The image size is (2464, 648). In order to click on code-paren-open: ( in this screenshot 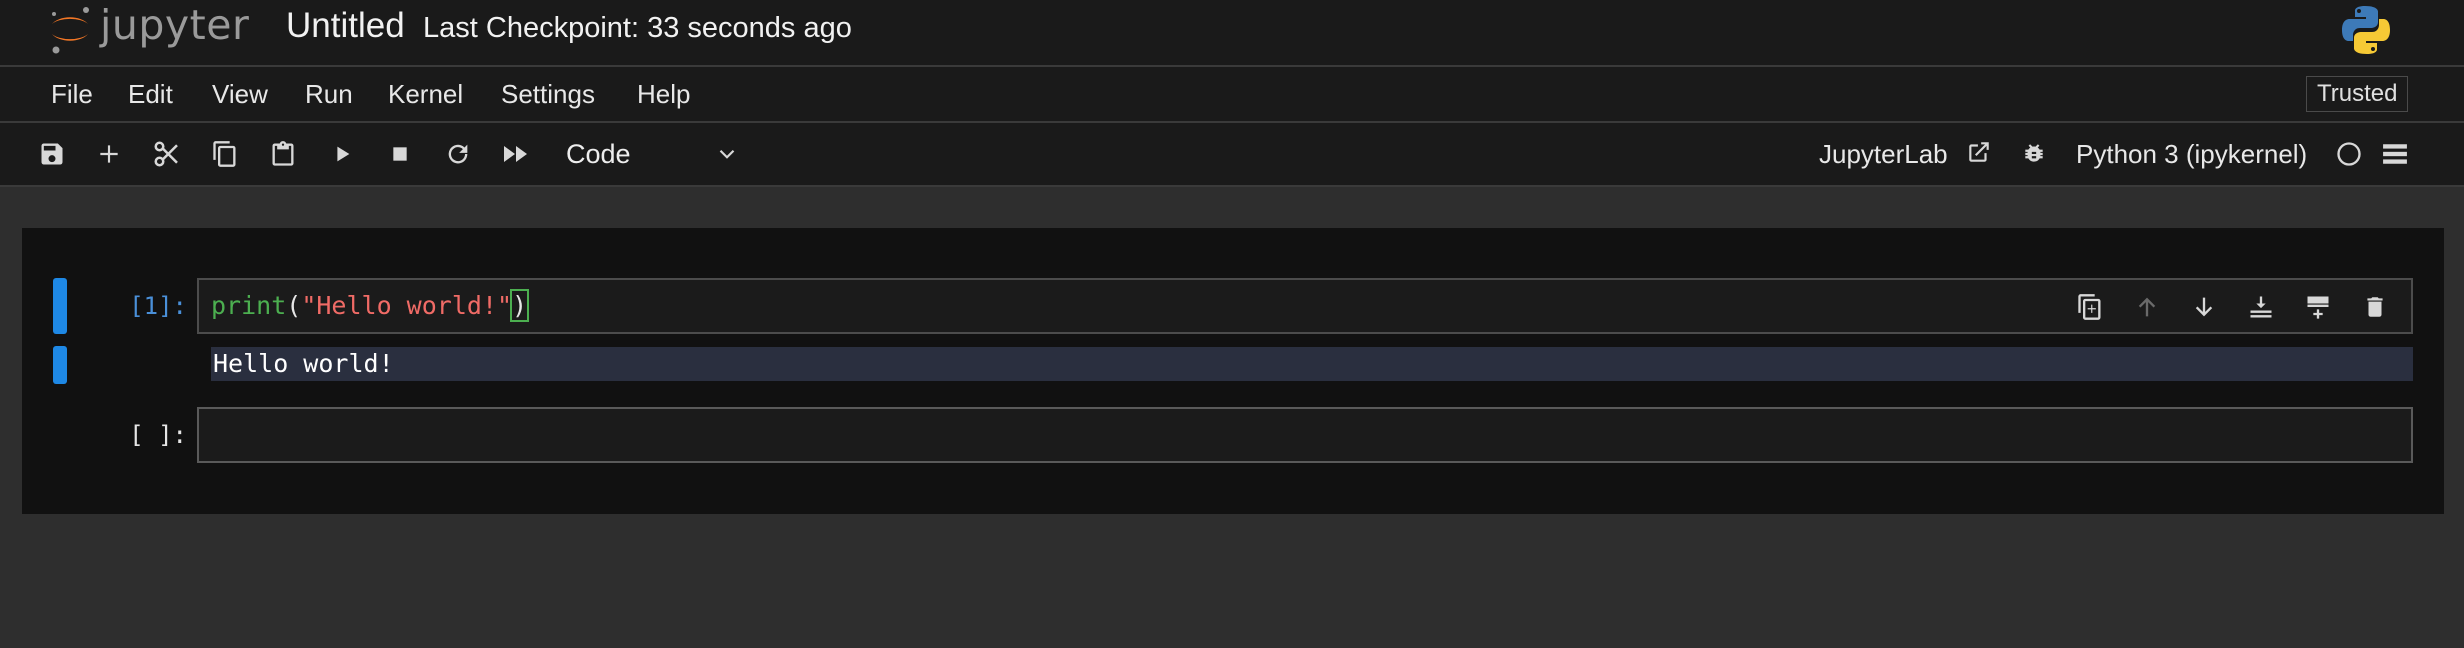, I will do `click(294, 305)`.